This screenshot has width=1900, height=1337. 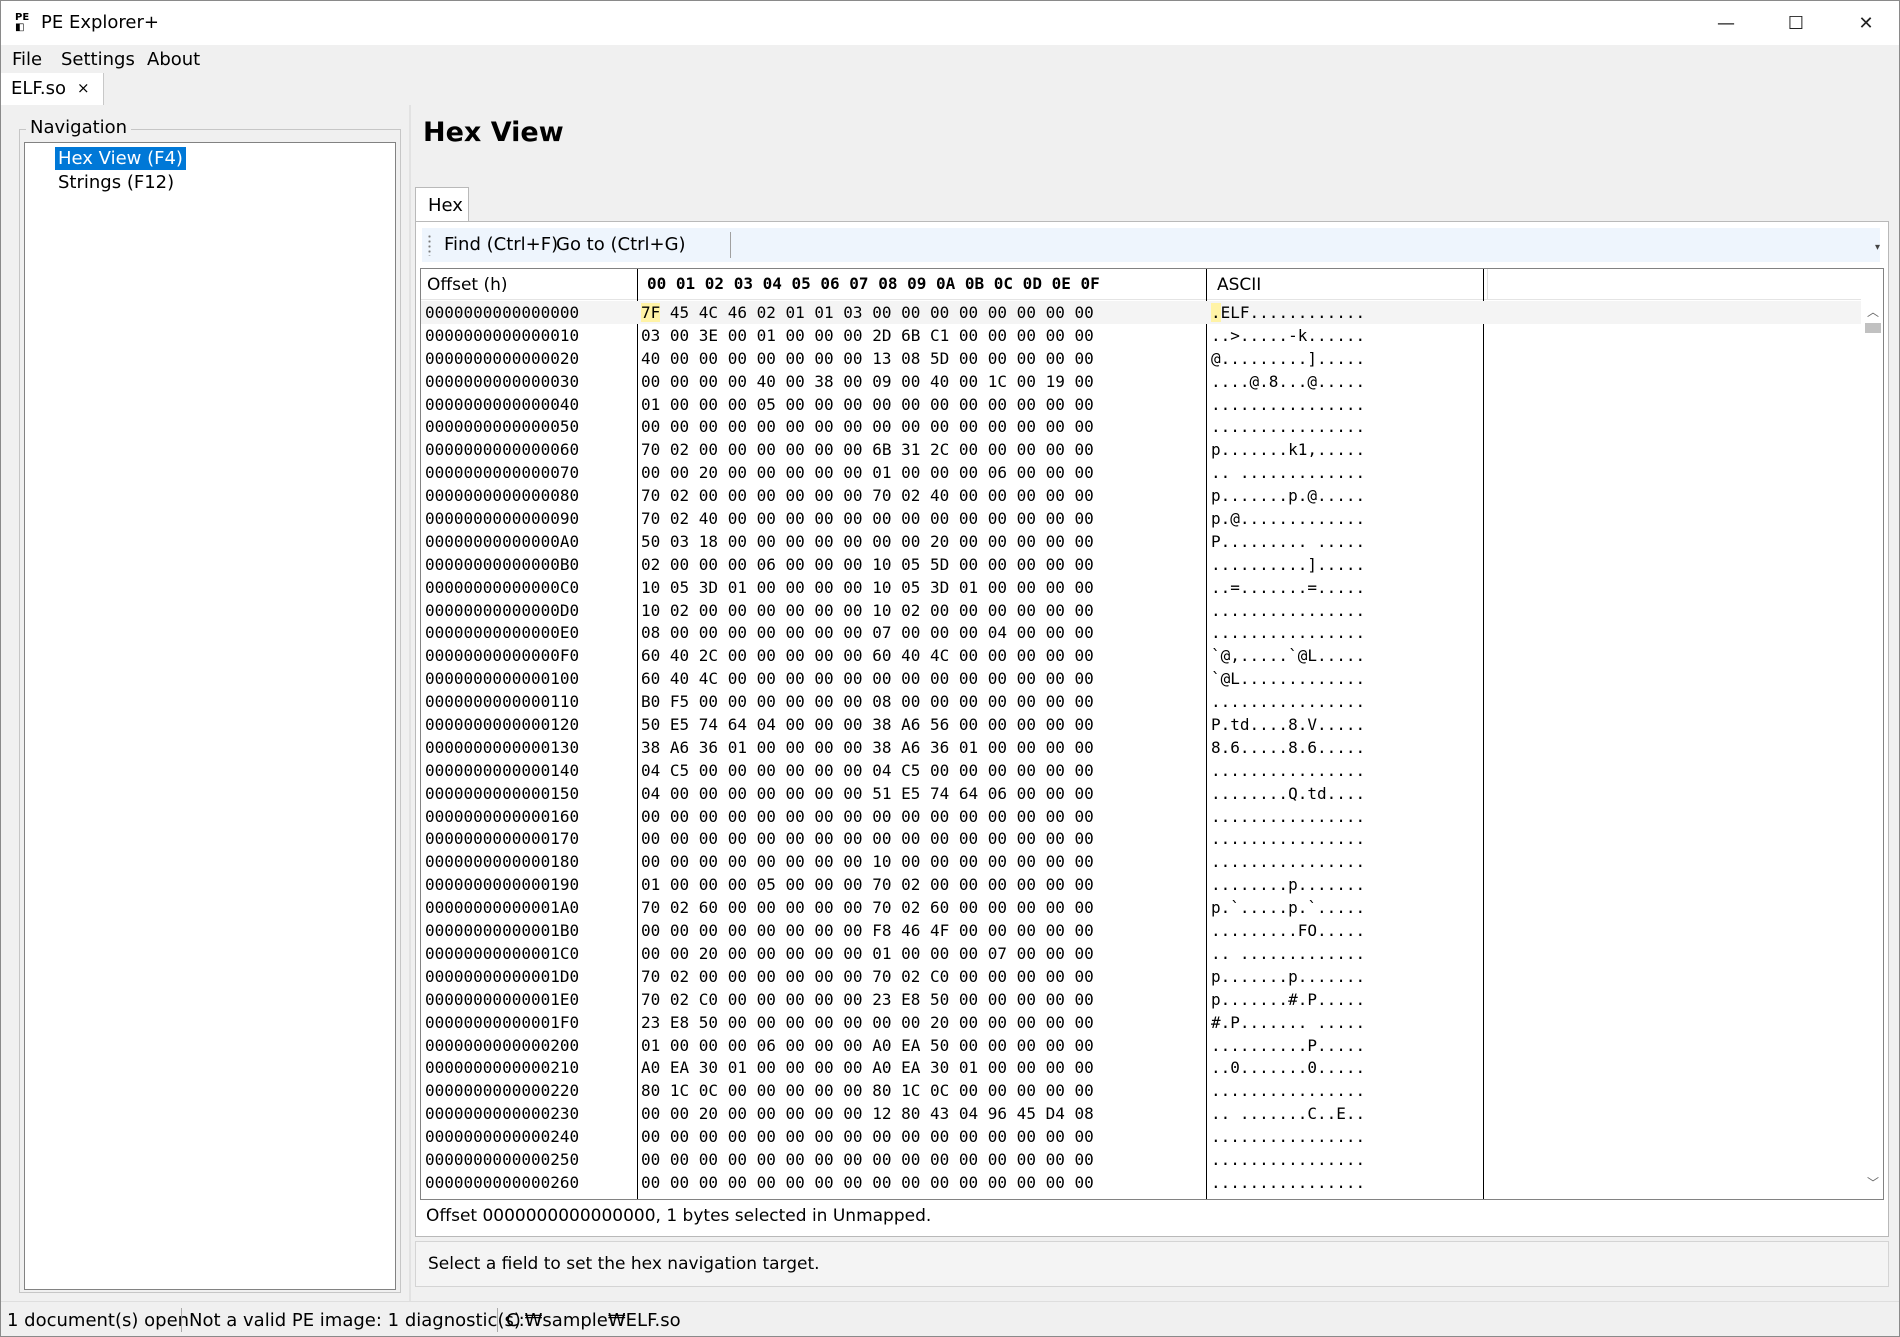 I want to click on row-offset: 00000000000001D0, so click(x=502, y=976).